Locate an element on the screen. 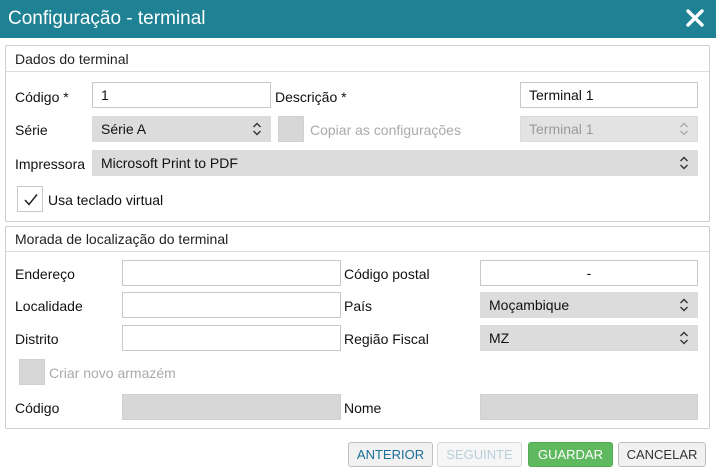  pais-select-value: Moçambique is located at coordinates (529, 305).